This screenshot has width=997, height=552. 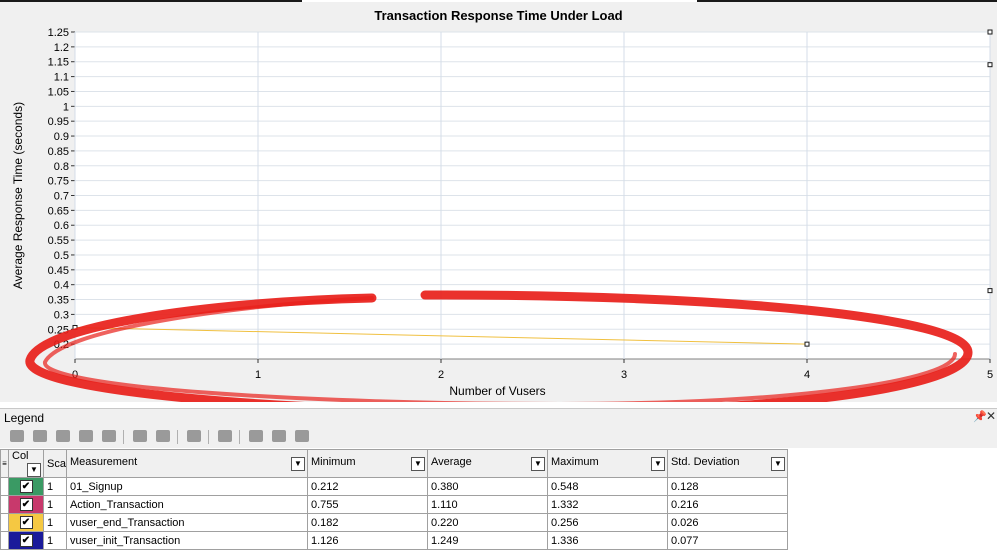 I want to click on average-cell: 0.220, so click(x=487, y=522).